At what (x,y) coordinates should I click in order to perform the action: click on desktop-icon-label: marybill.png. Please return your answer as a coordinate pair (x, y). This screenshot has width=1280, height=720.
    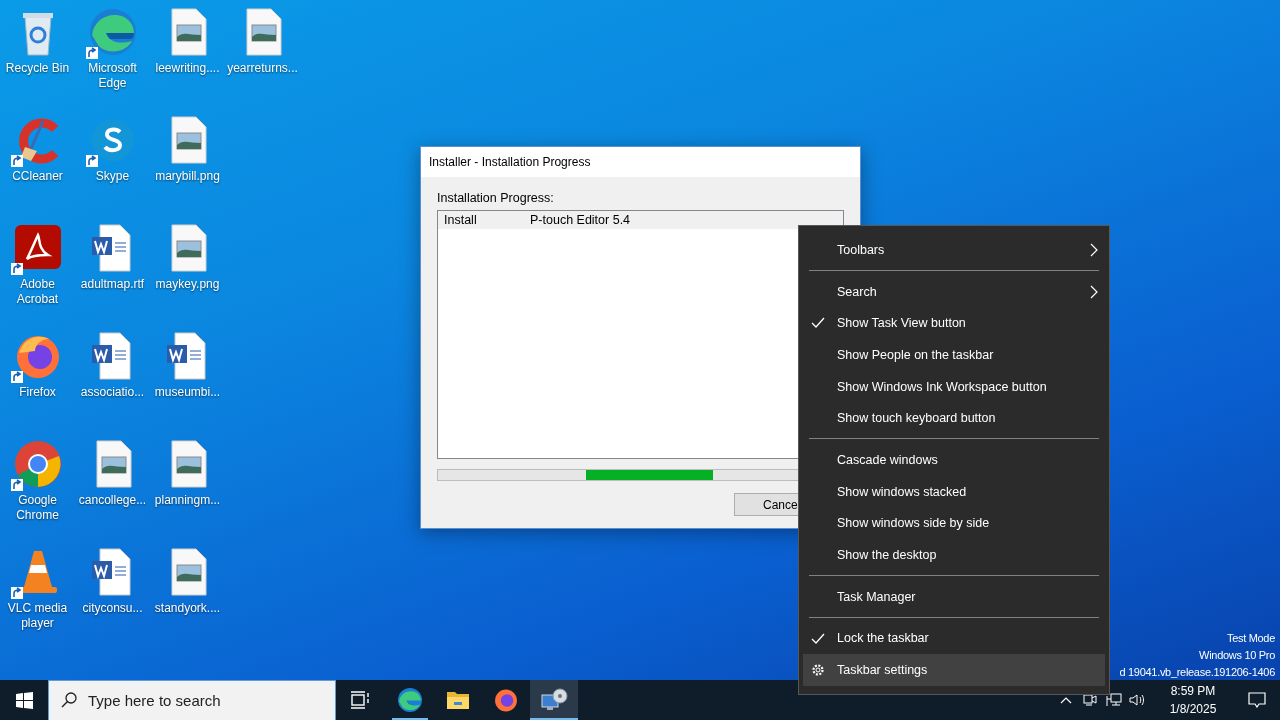
    Looking at the image, I should click on (187, 176).